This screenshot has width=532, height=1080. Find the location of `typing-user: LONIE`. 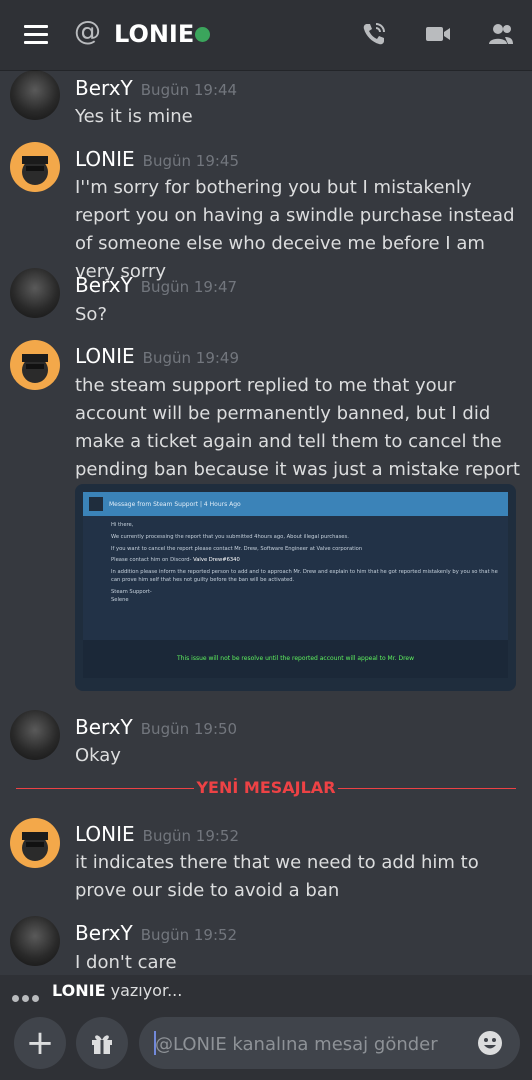

typing-user: LONIE is located at coordinates (79, 990).